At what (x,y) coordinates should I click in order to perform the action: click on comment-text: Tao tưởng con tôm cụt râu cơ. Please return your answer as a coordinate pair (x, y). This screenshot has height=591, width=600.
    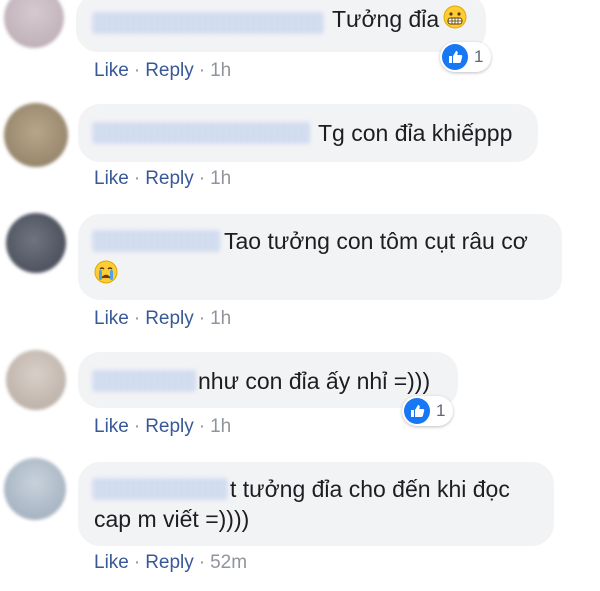
    Looking at the image, I should click on (376, 241).